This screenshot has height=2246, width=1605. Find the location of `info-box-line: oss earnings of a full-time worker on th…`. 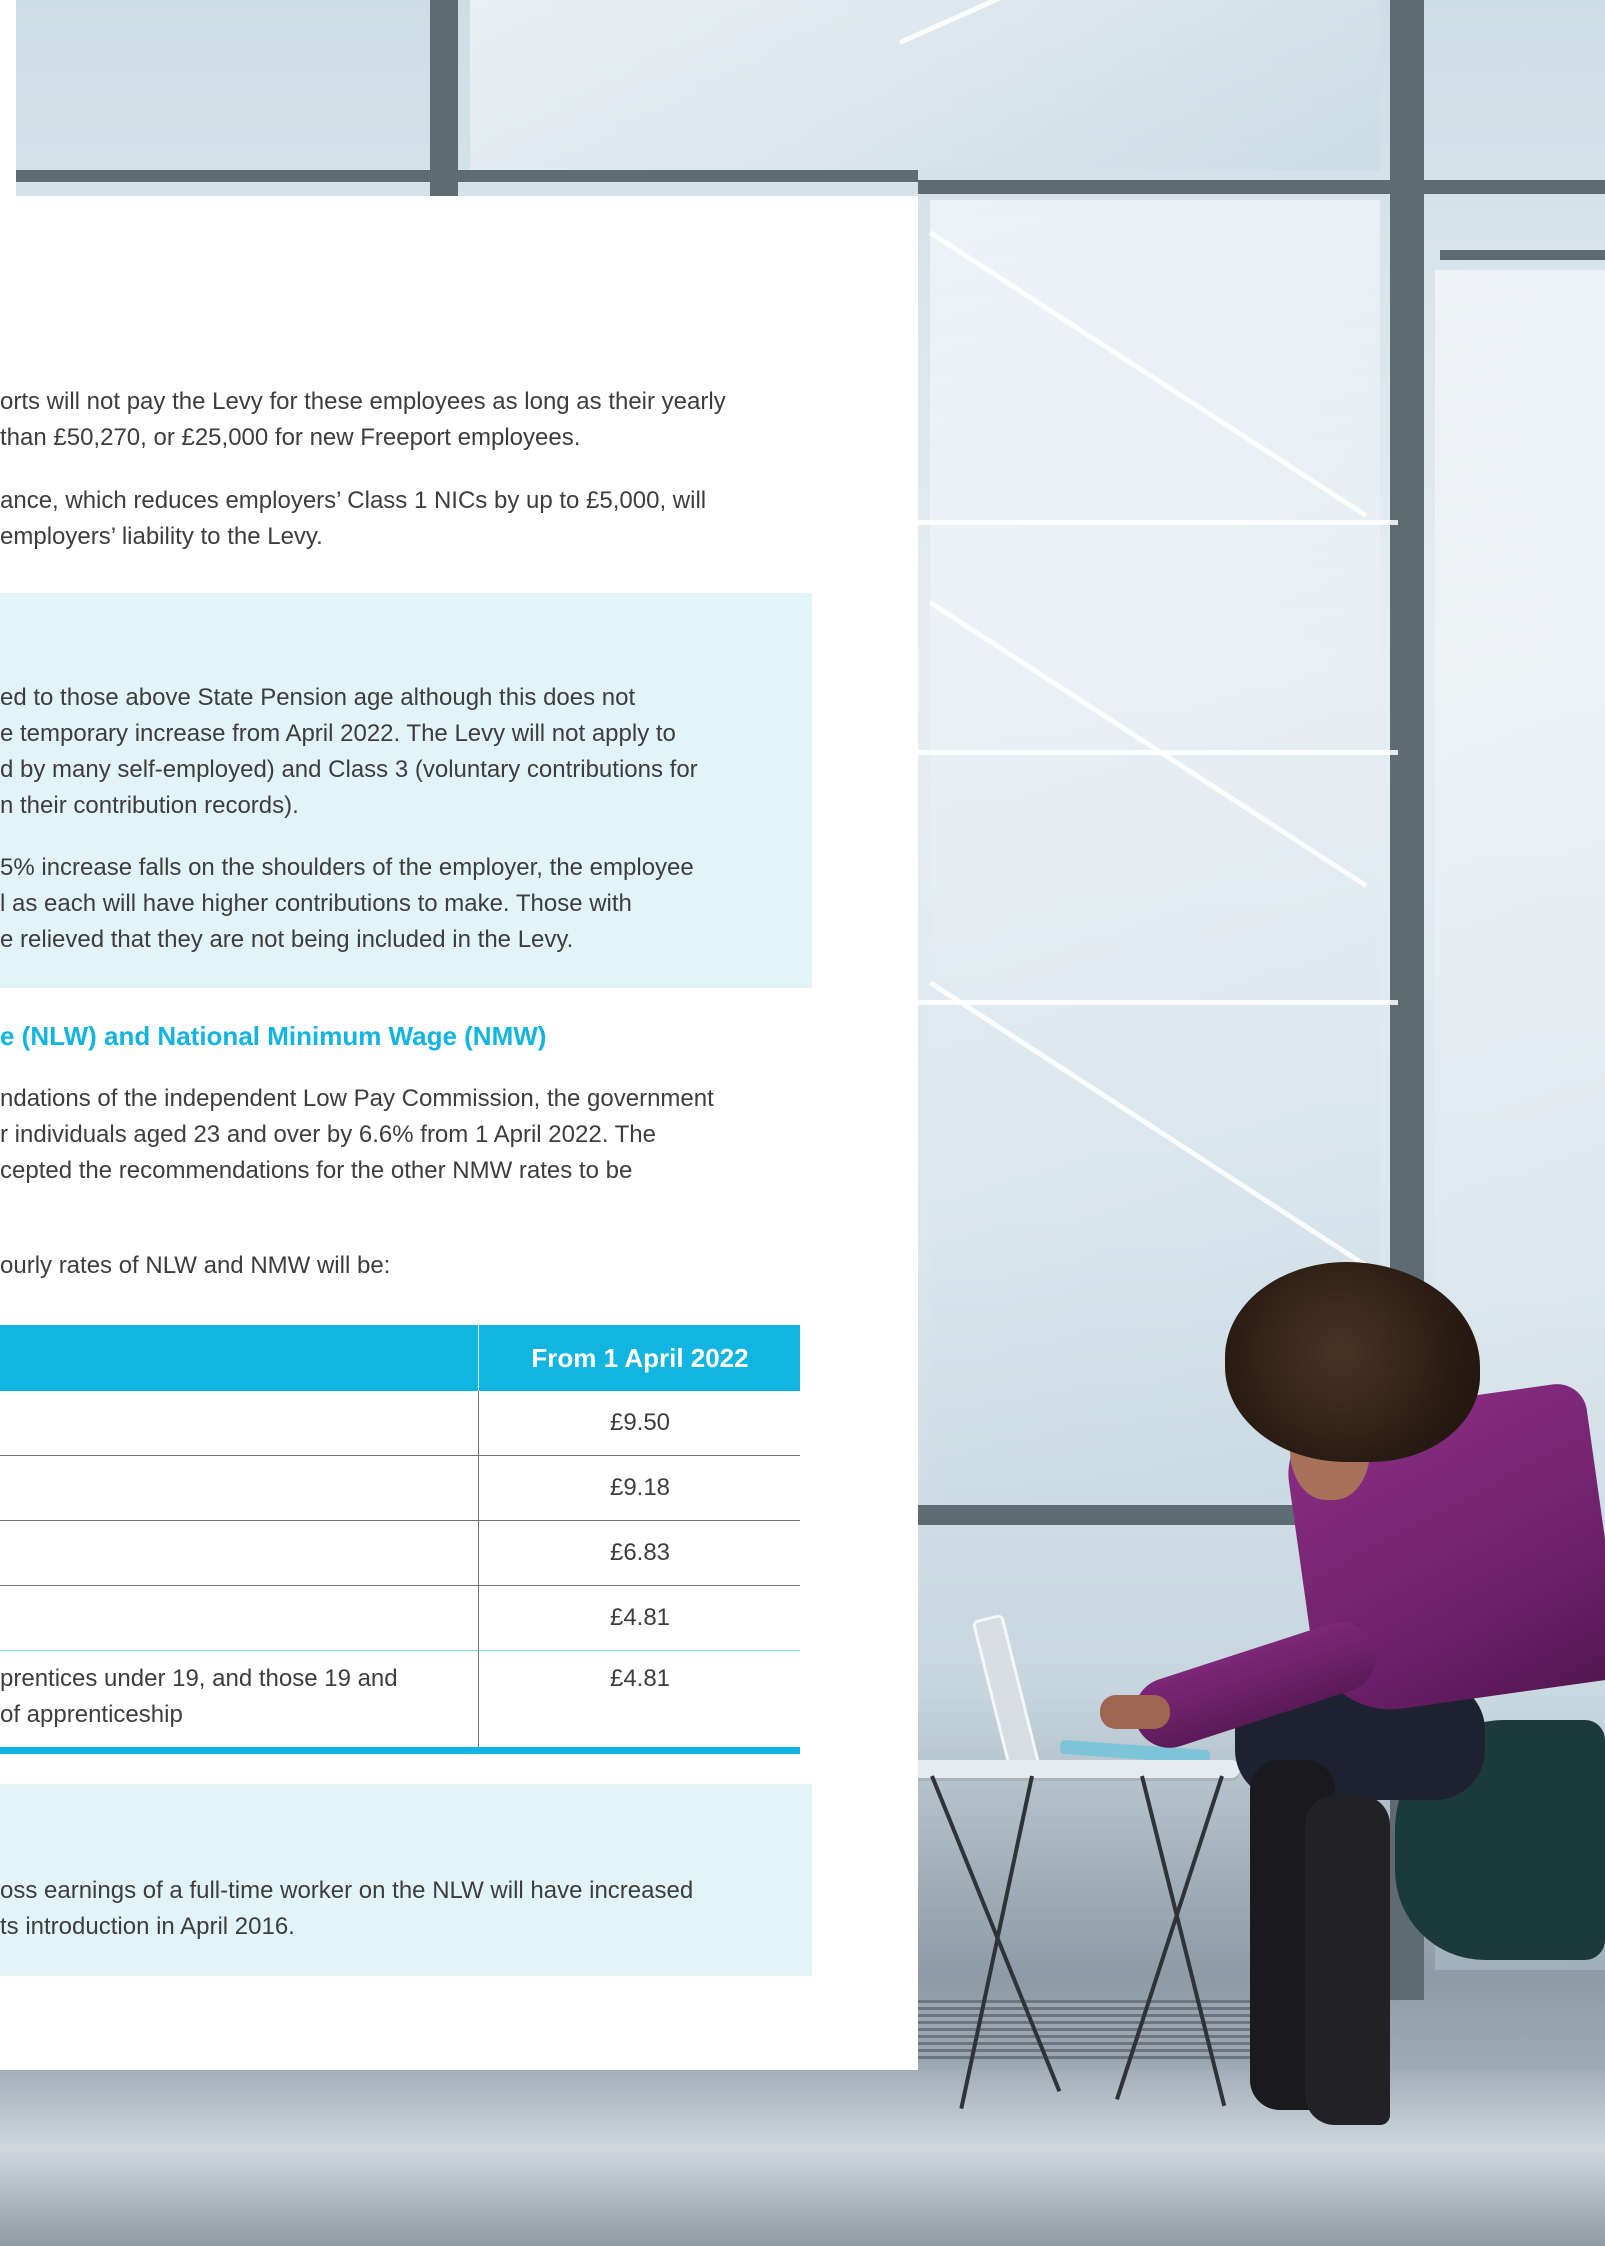

info-box-line: oss earnings of a full-time worker on th… is located at coordinates (347, 1890).